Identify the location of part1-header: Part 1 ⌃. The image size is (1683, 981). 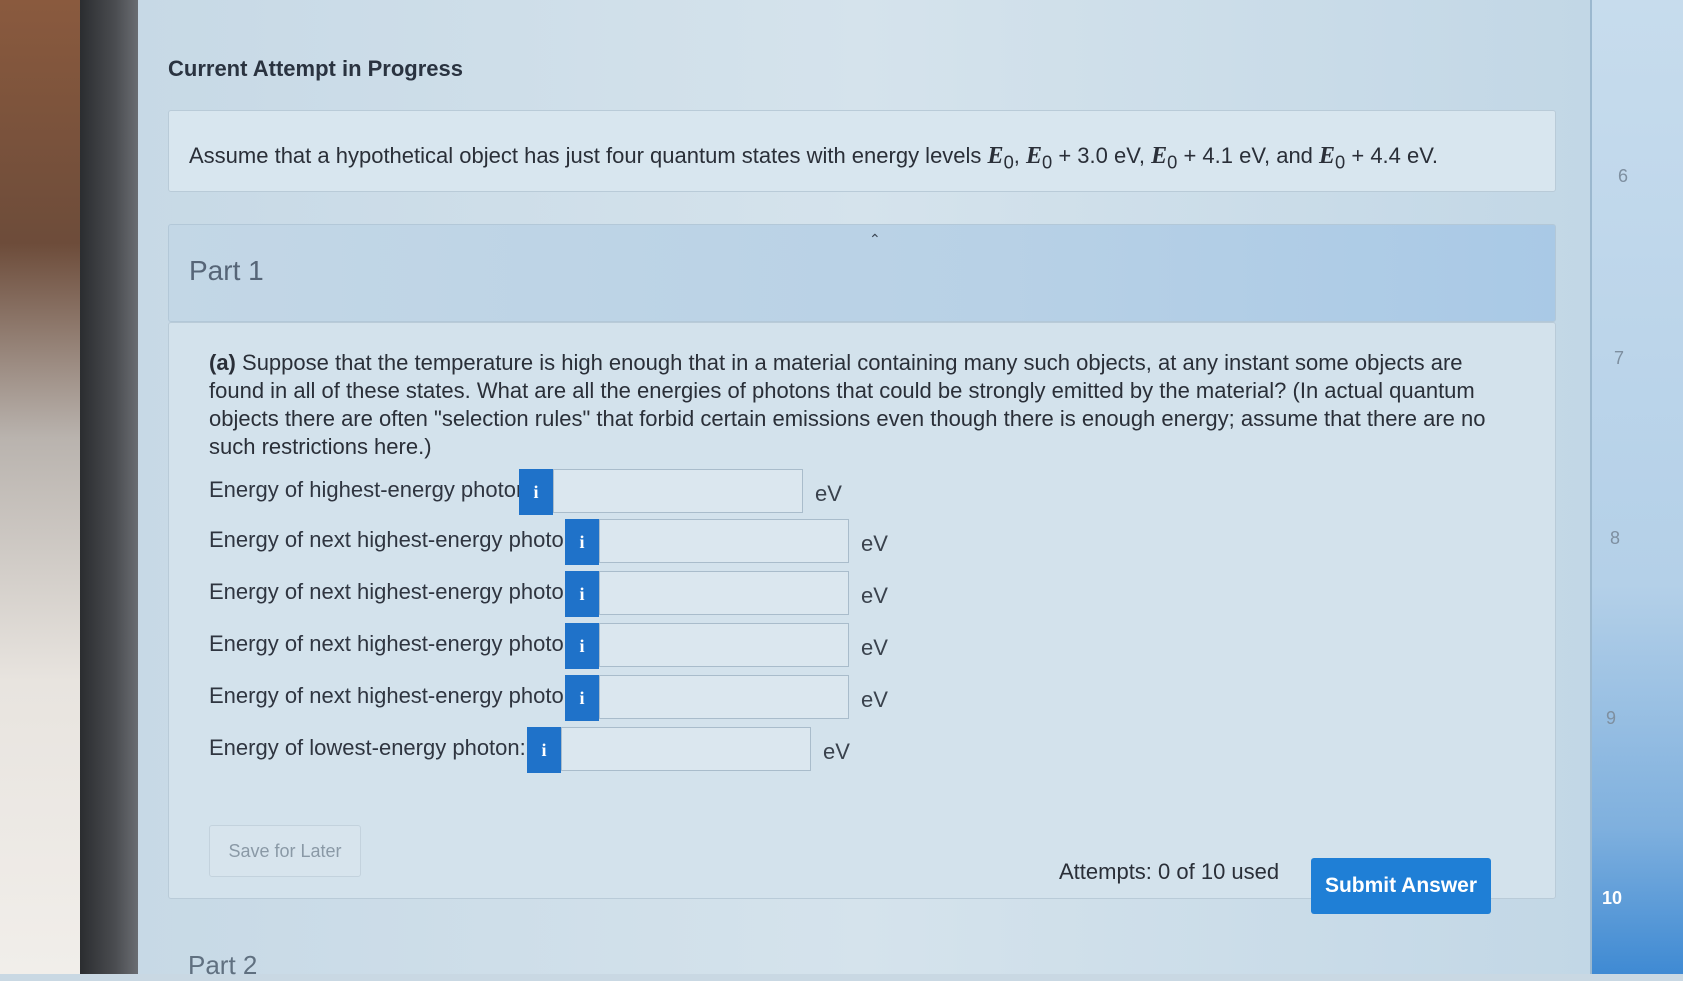
(862, 273).